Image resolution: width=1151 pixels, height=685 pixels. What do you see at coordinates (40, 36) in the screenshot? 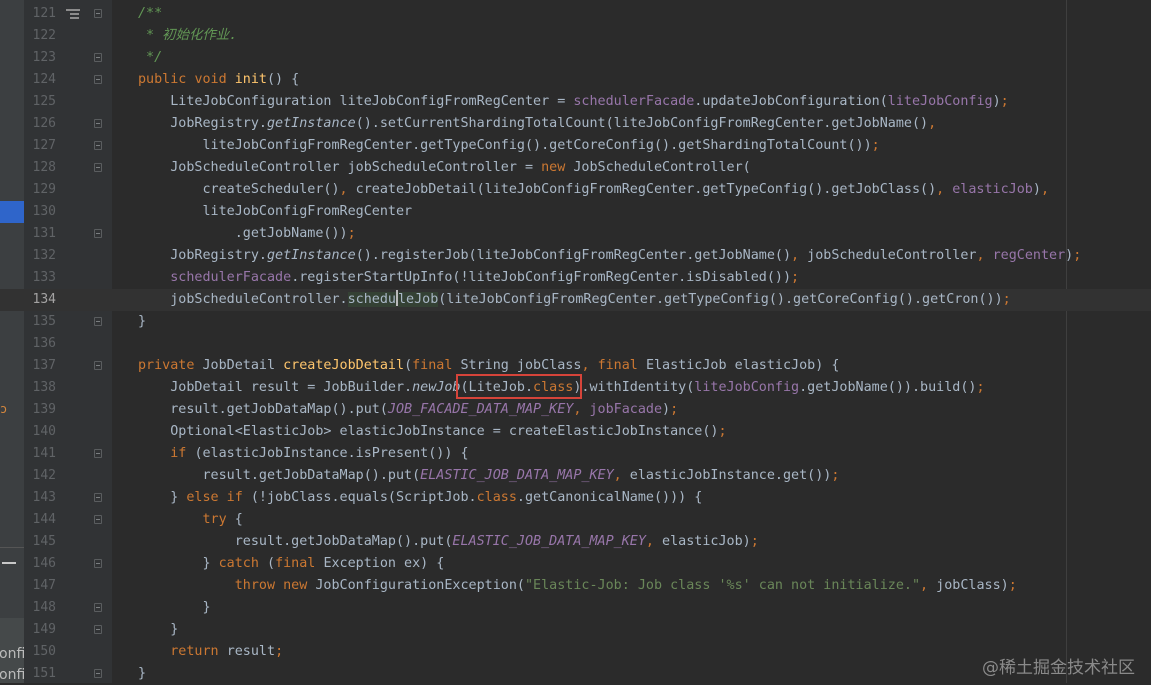
I see `line-number: 122` at bounding box center [40, 36].